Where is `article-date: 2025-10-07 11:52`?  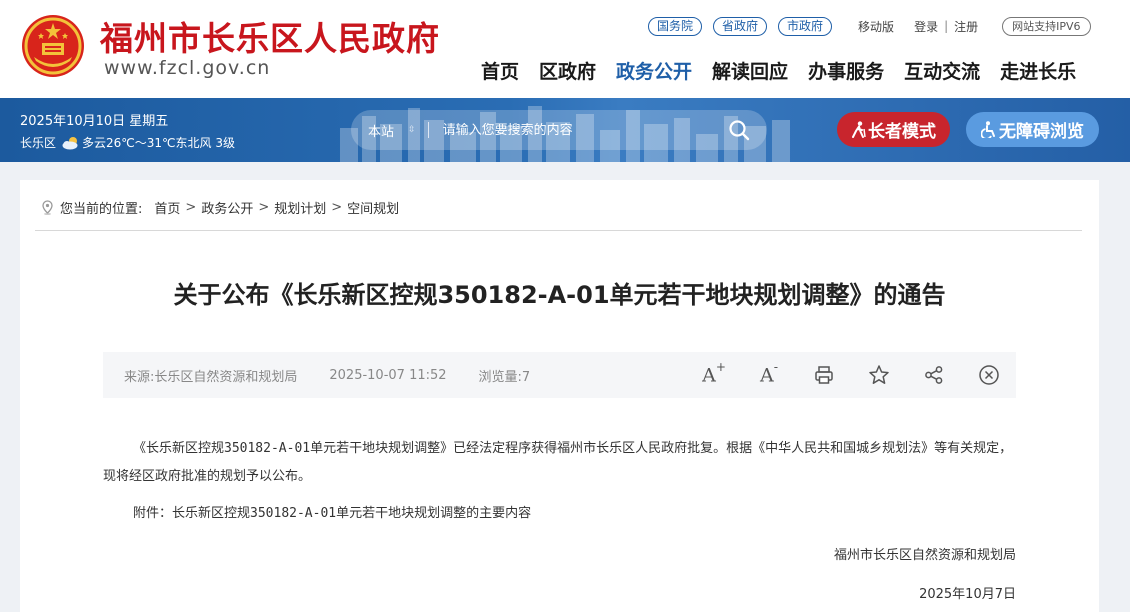 article-date: 2025-10-07 11:52 is located at coordinates (388, 375).